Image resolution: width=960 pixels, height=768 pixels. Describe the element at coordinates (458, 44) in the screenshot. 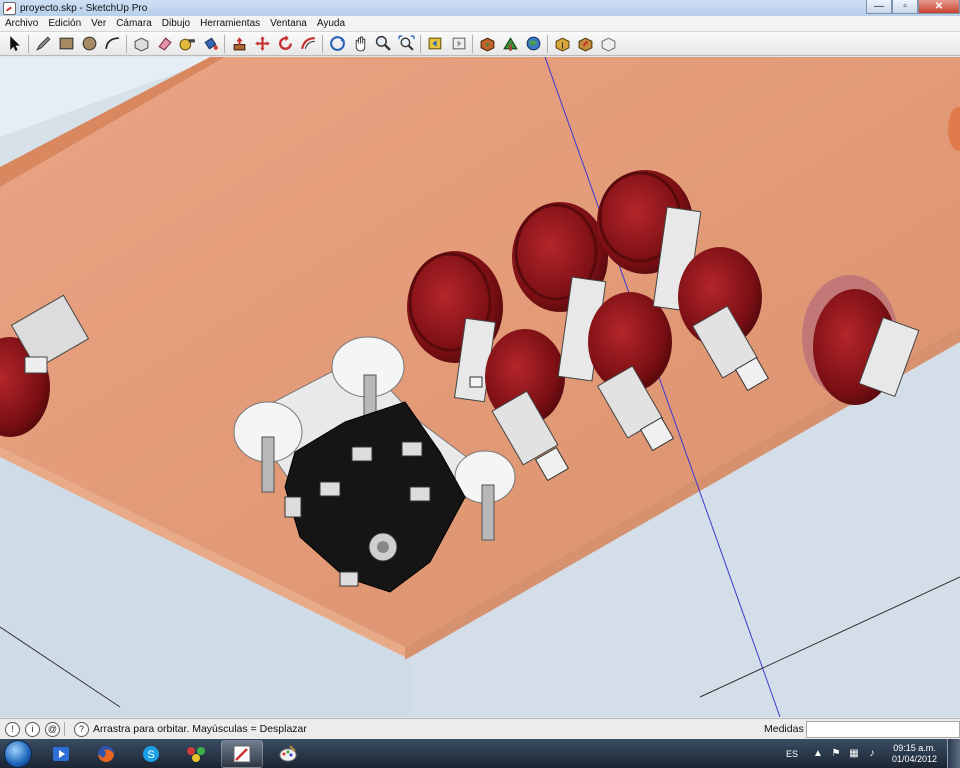

I see `next-view-icon` at that location.